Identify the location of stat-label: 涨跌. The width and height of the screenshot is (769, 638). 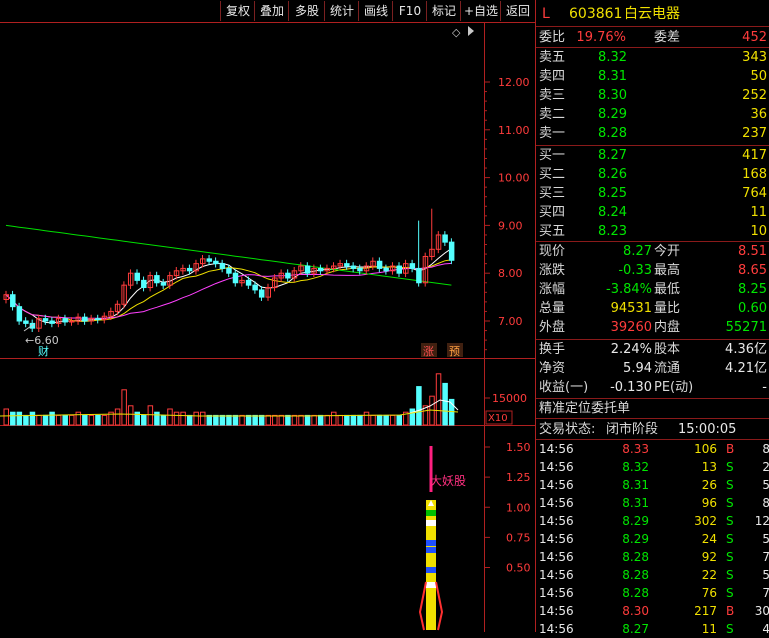
(552, 270).